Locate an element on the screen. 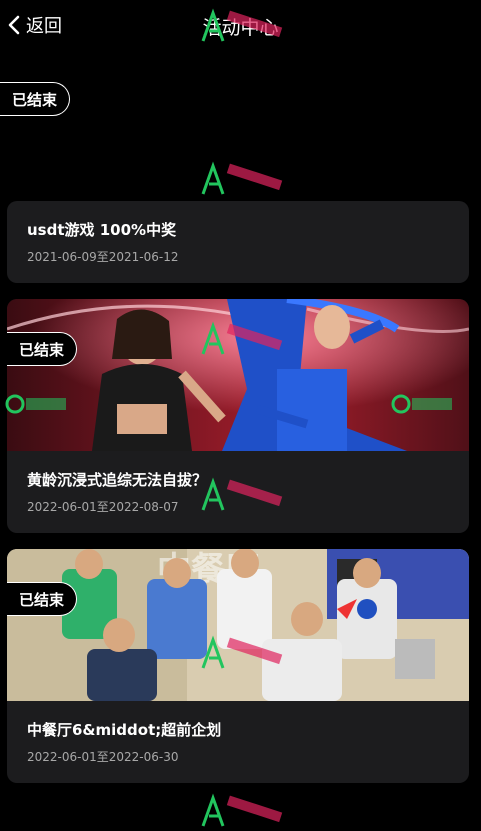  activity-date: 2021-06-09至2021-06-12 is located at coordinates (103, 257).